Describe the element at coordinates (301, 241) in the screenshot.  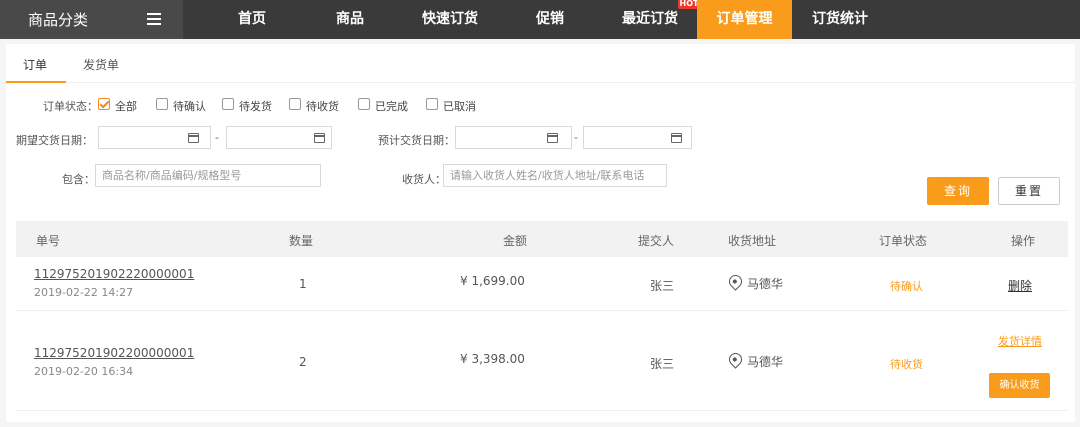
I see `header-quantity: 数量` at that location.